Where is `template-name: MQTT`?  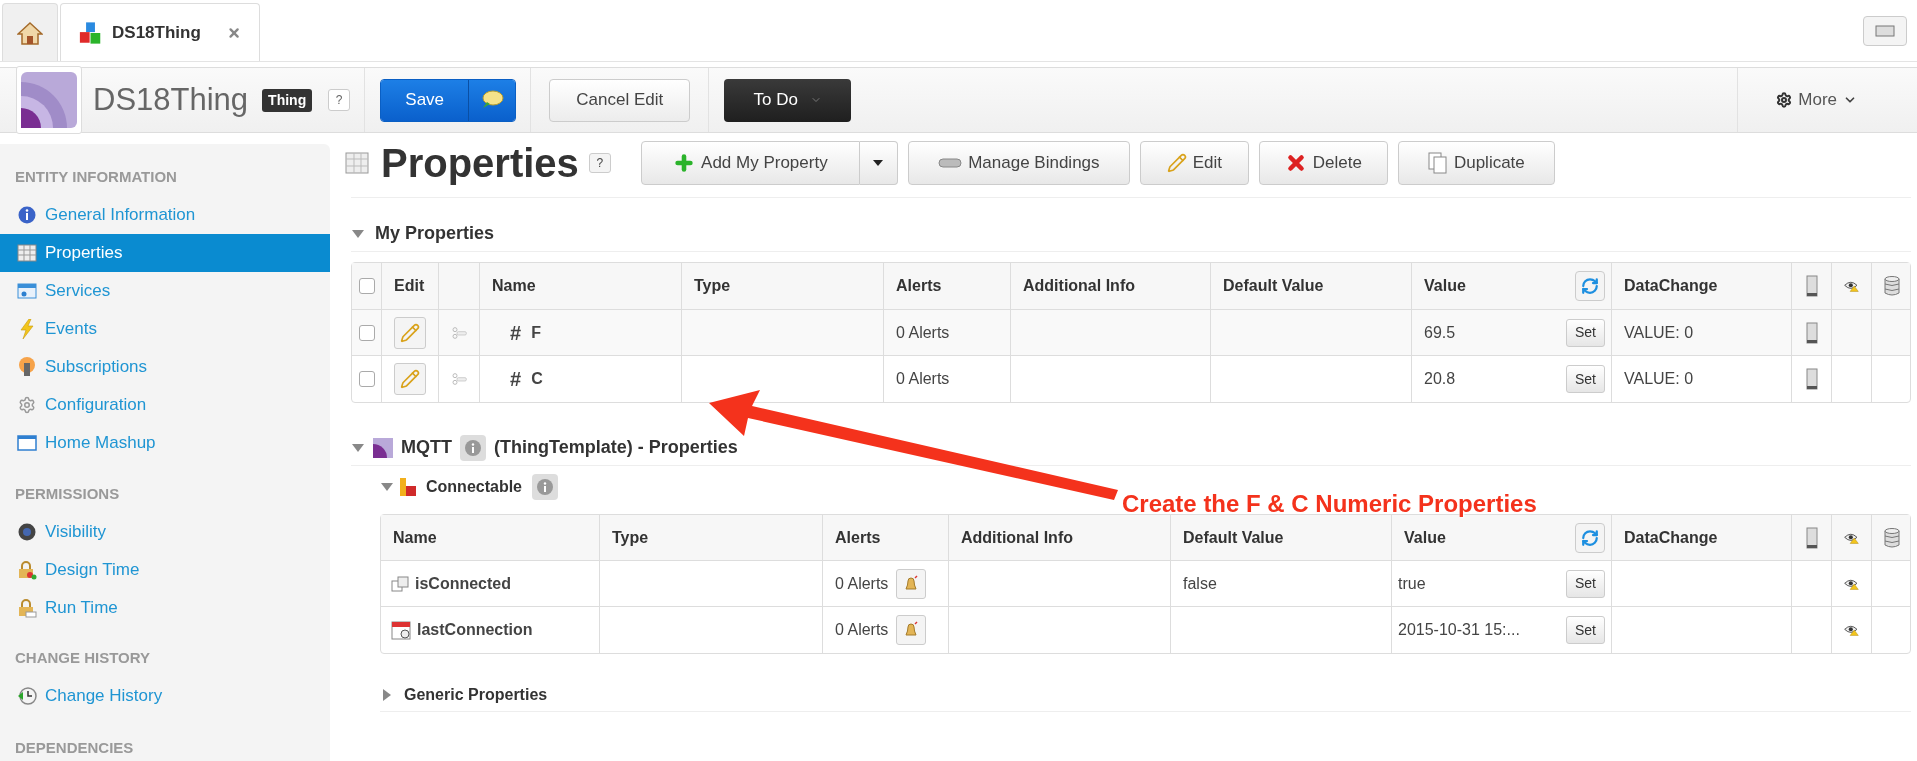 template-name: MQTT is located at coordinates (426, 447).